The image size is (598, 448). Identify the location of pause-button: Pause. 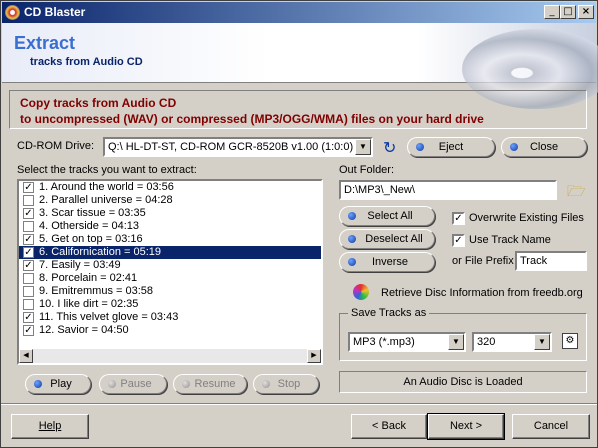
(133, 384).